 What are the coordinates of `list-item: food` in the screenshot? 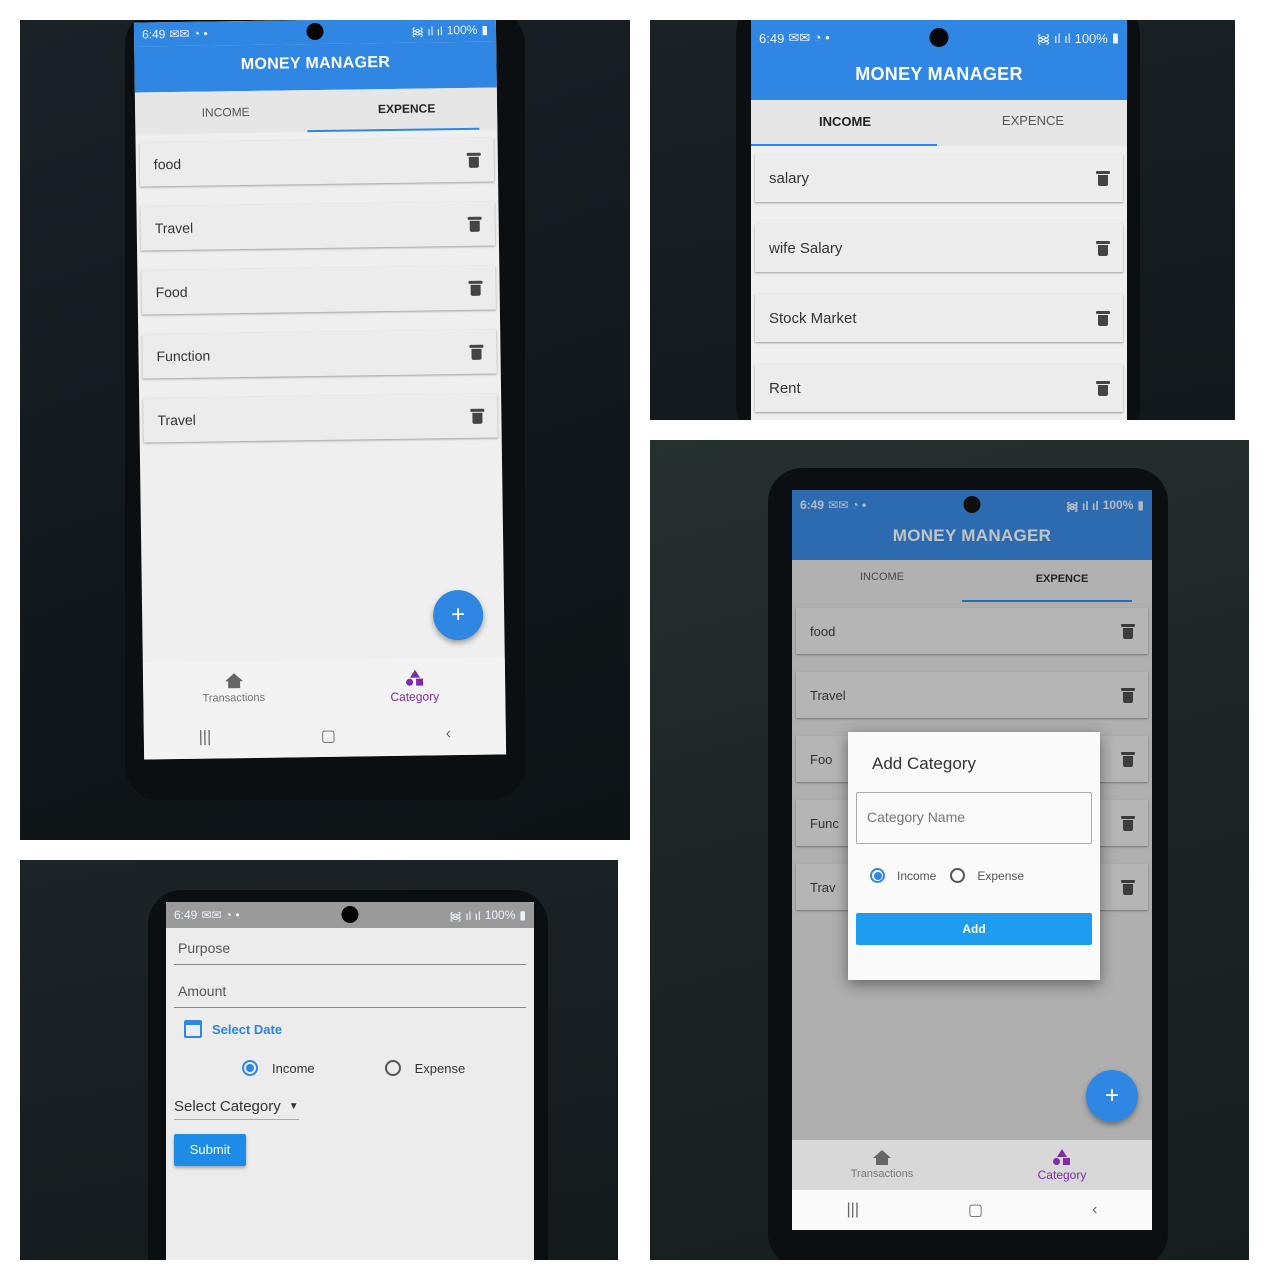 It's located at (317, 162).